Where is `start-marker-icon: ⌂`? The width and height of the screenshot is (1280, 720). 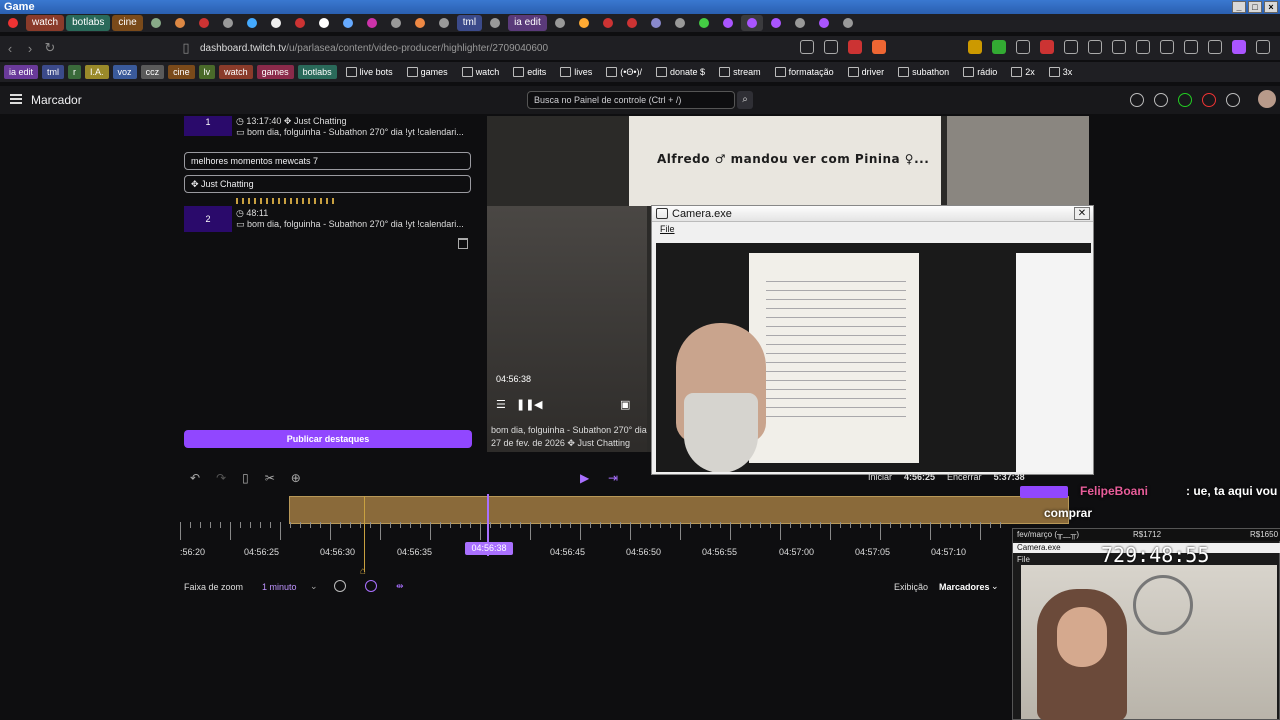
start-marker-icon: ⌂ is located at coordinates (363, 571).